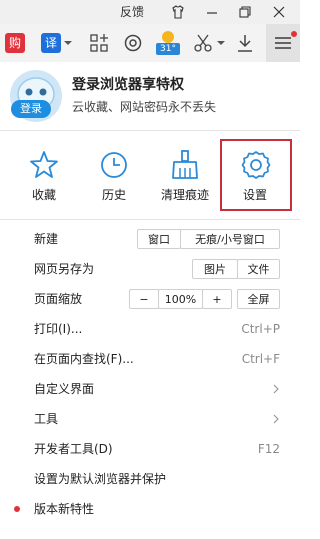 The height and width of the screenshot is (539, 320). What do you see at coordinates (44, 165) in the screenshot?
I see `star-icon` at bounding box center [44, 165].